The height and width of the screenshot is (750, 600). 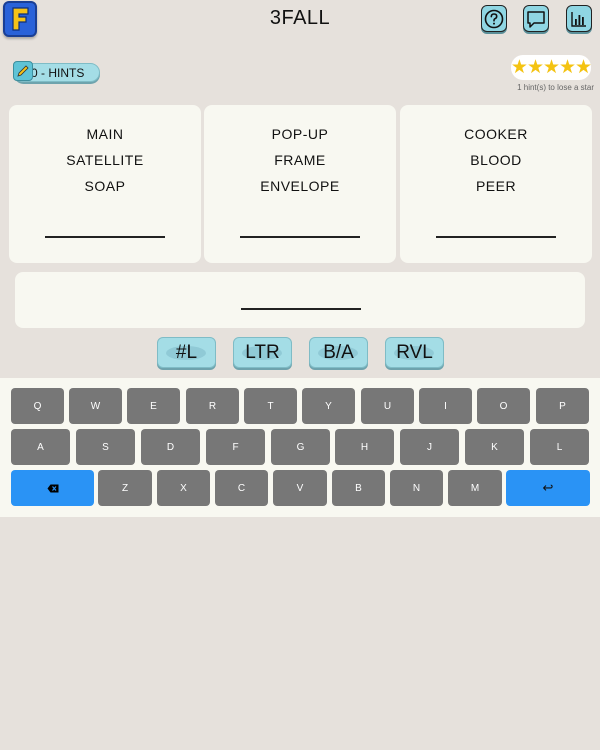 I want to click on enter-key: ↩, so click(x=548, y=488).